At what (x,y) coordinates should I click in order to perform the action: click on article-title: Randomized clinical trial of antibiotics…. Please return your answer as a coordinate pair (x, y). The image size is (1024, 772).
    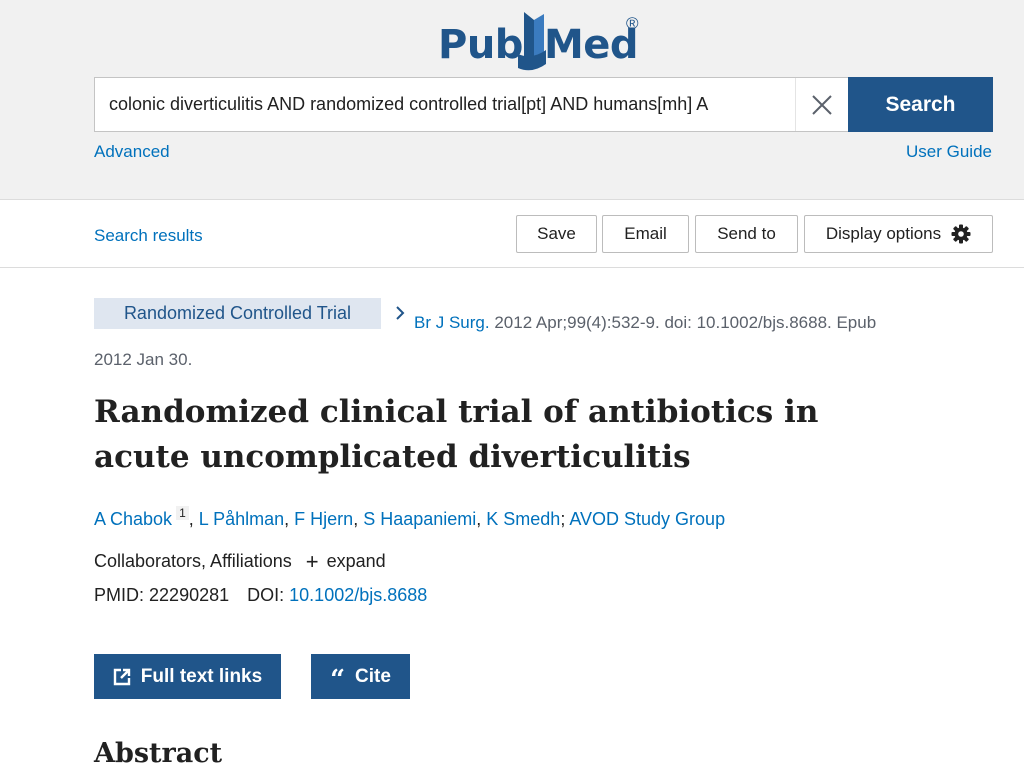
    Looking at the image, I should click on (456, 434).